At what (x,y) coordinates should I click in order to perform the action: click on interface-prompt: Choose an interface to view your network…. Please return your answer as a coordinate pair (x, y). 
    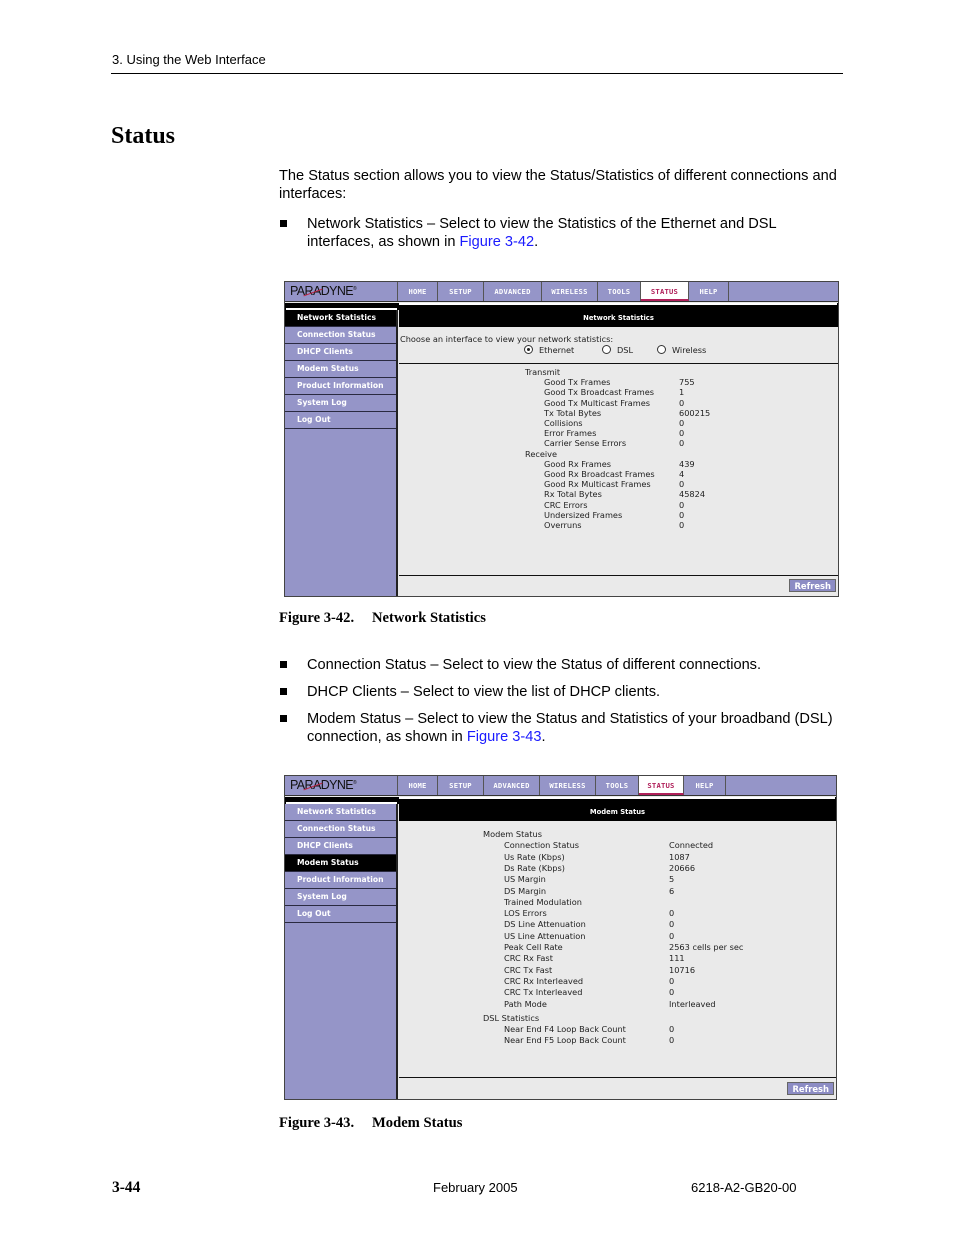
    Looking at the image, I should click on (507, 339).